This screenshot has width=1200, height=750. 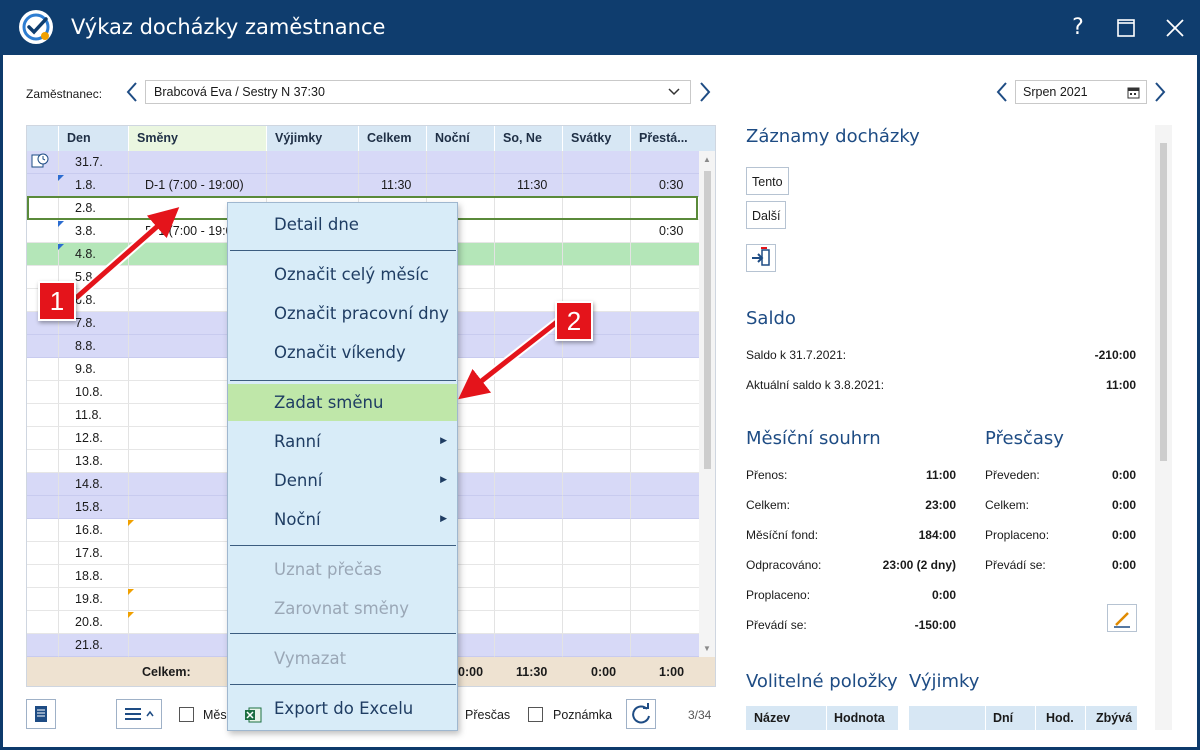 What do you see at coordinates (319, 303) in the screenshot?
I see `annotation-arrows` at bounding box center [319, 303].